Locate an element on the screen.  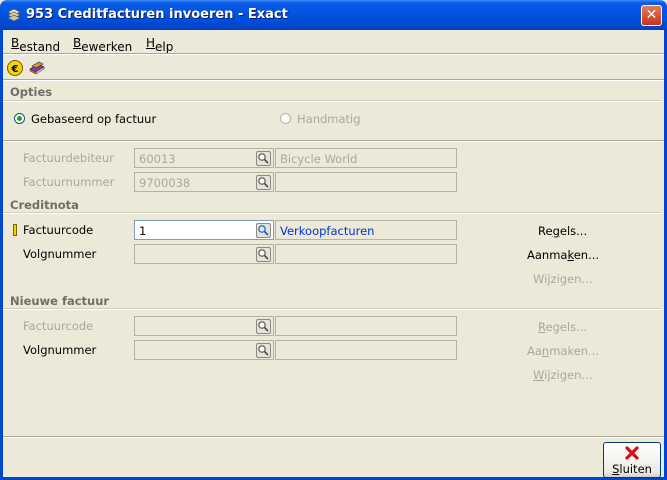
creditnota-section-line is located at coordinates (332, 213).